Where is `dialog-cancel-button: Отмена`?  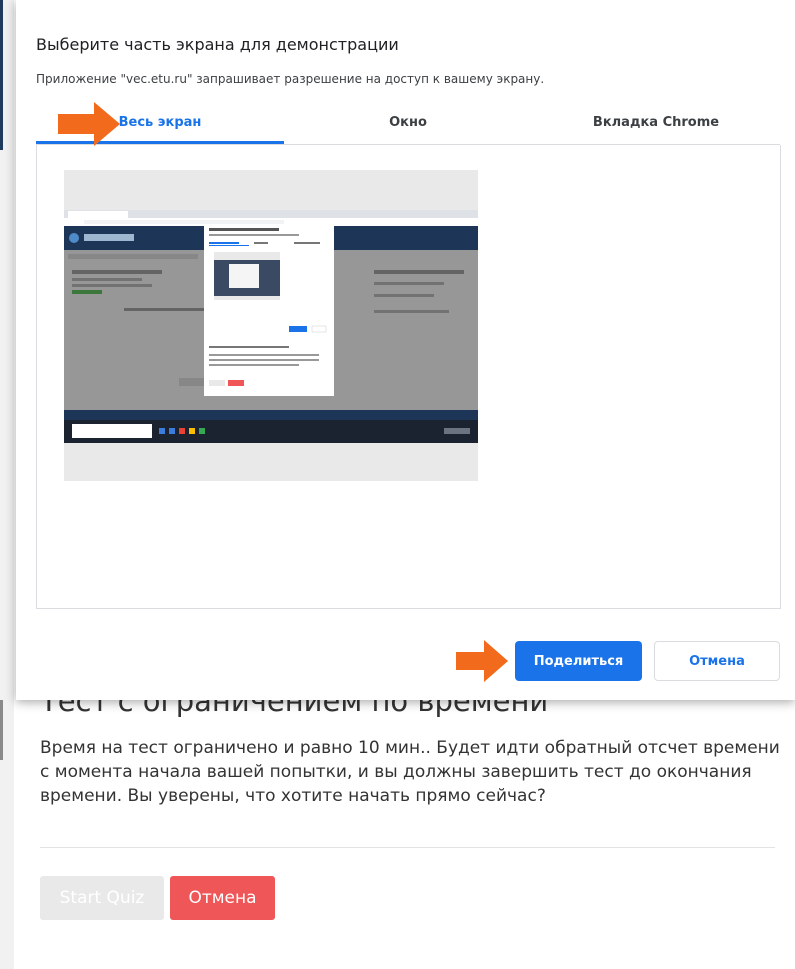
dialog-cancel-button: Отмена is located at coordinates (717, 661).